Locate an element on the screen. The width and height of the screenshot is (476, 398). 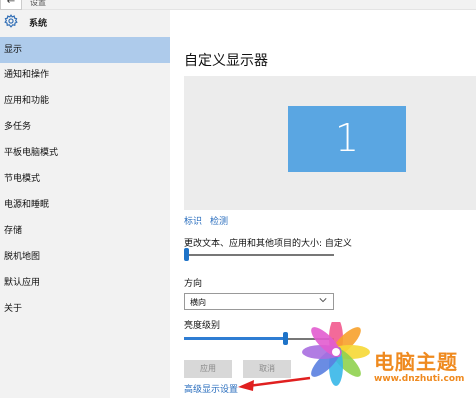
sidebar-item-label: 多任务 is located at coordinates (18, 127).